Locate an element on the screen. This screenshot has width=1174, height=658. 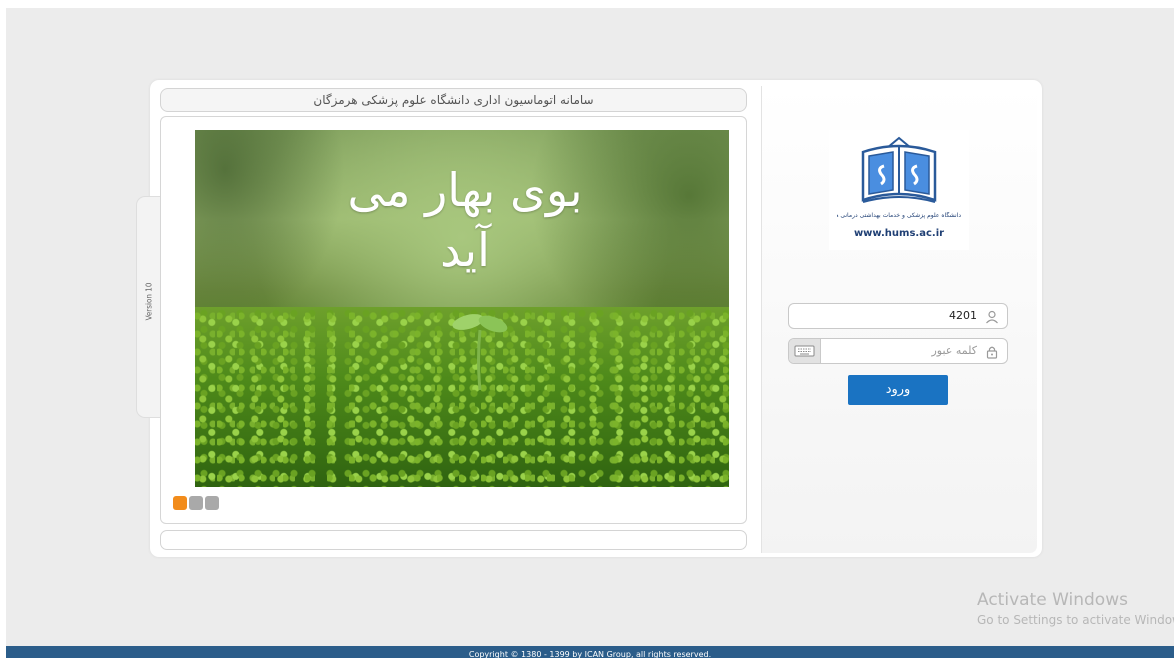
slideshow-dots is located at coordinates (197, 502).